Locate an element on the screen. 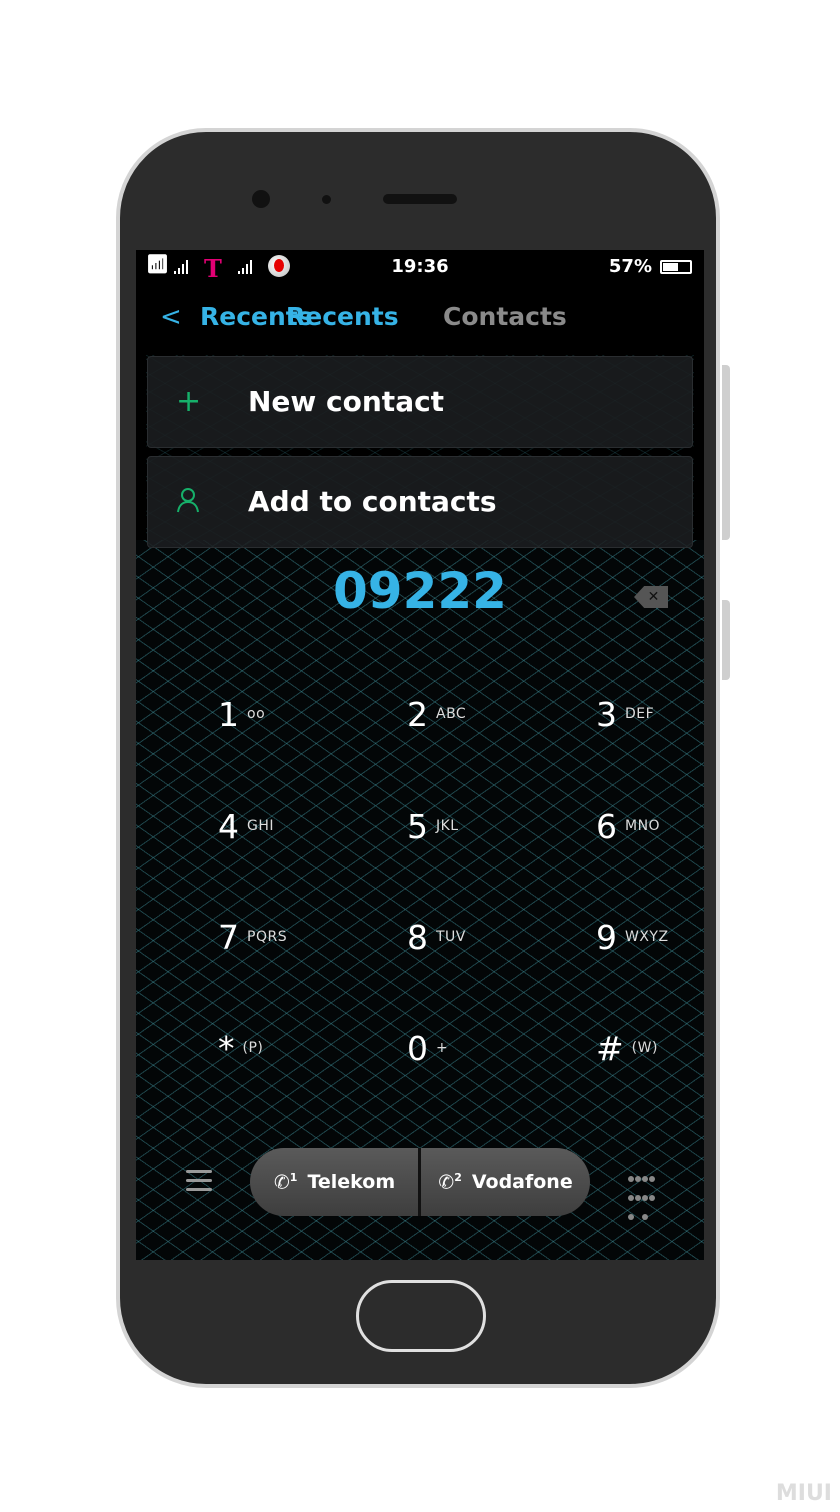  call-sim1-button: ✆1 Telekom is located at coordinates (334, 1182).